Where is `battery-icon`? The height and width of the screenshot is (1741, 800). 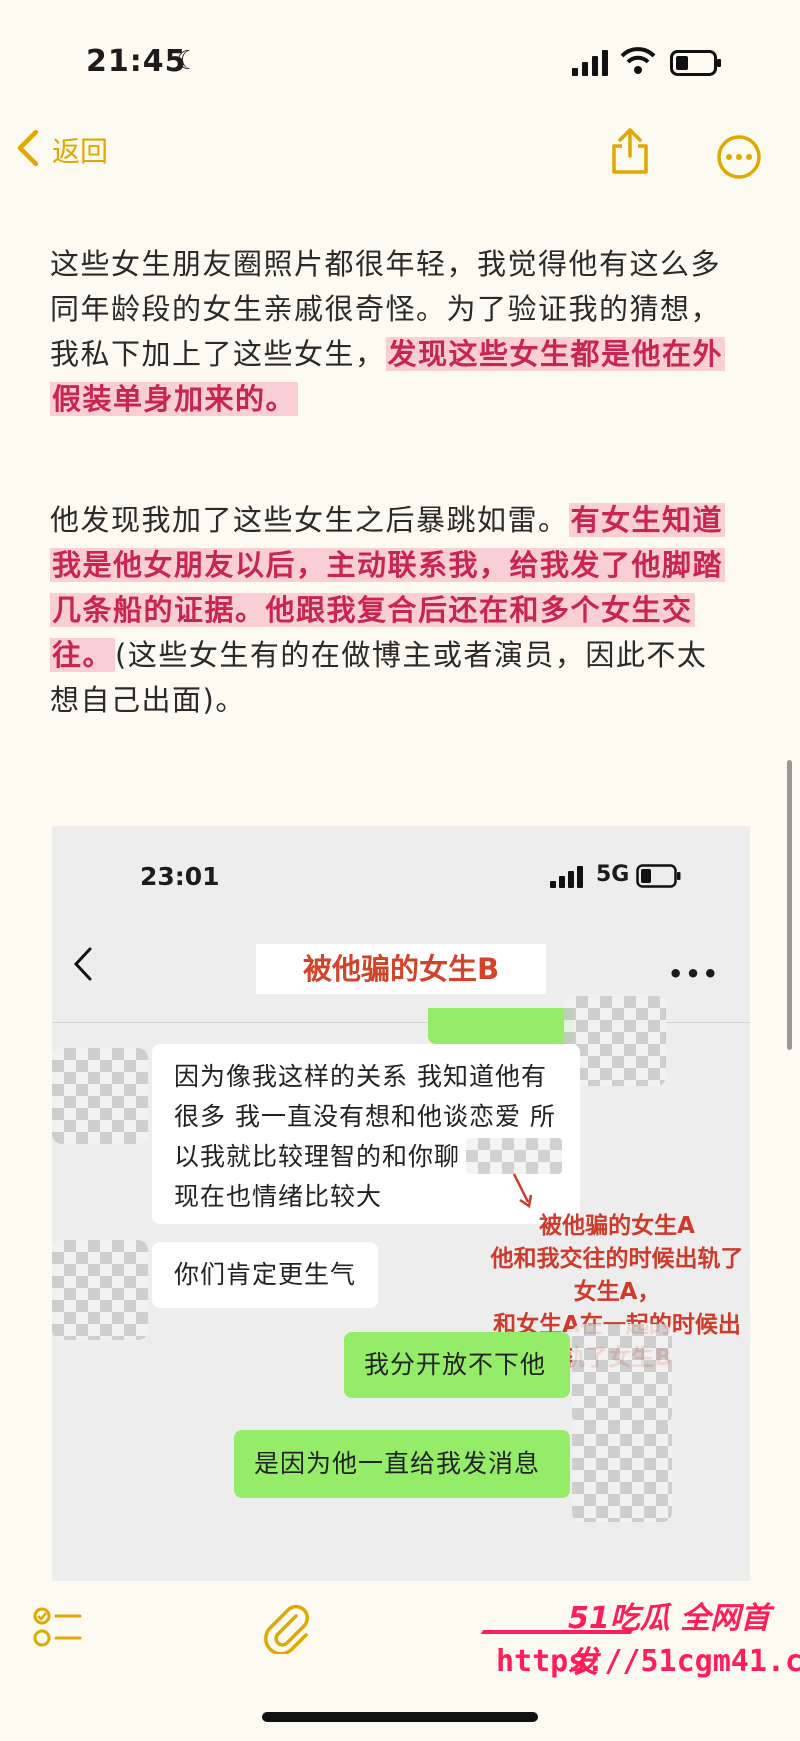
battery-icon is located at coordinates (696, 65).